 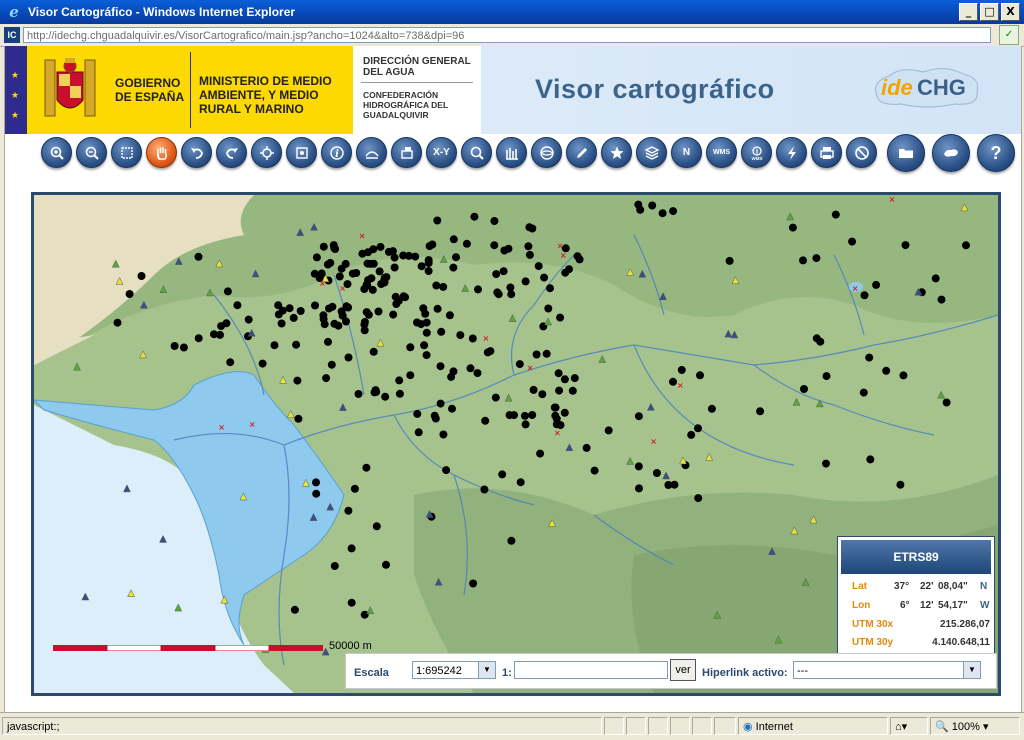 I want to click on zoom-in-button, so click(x=56, y=152).